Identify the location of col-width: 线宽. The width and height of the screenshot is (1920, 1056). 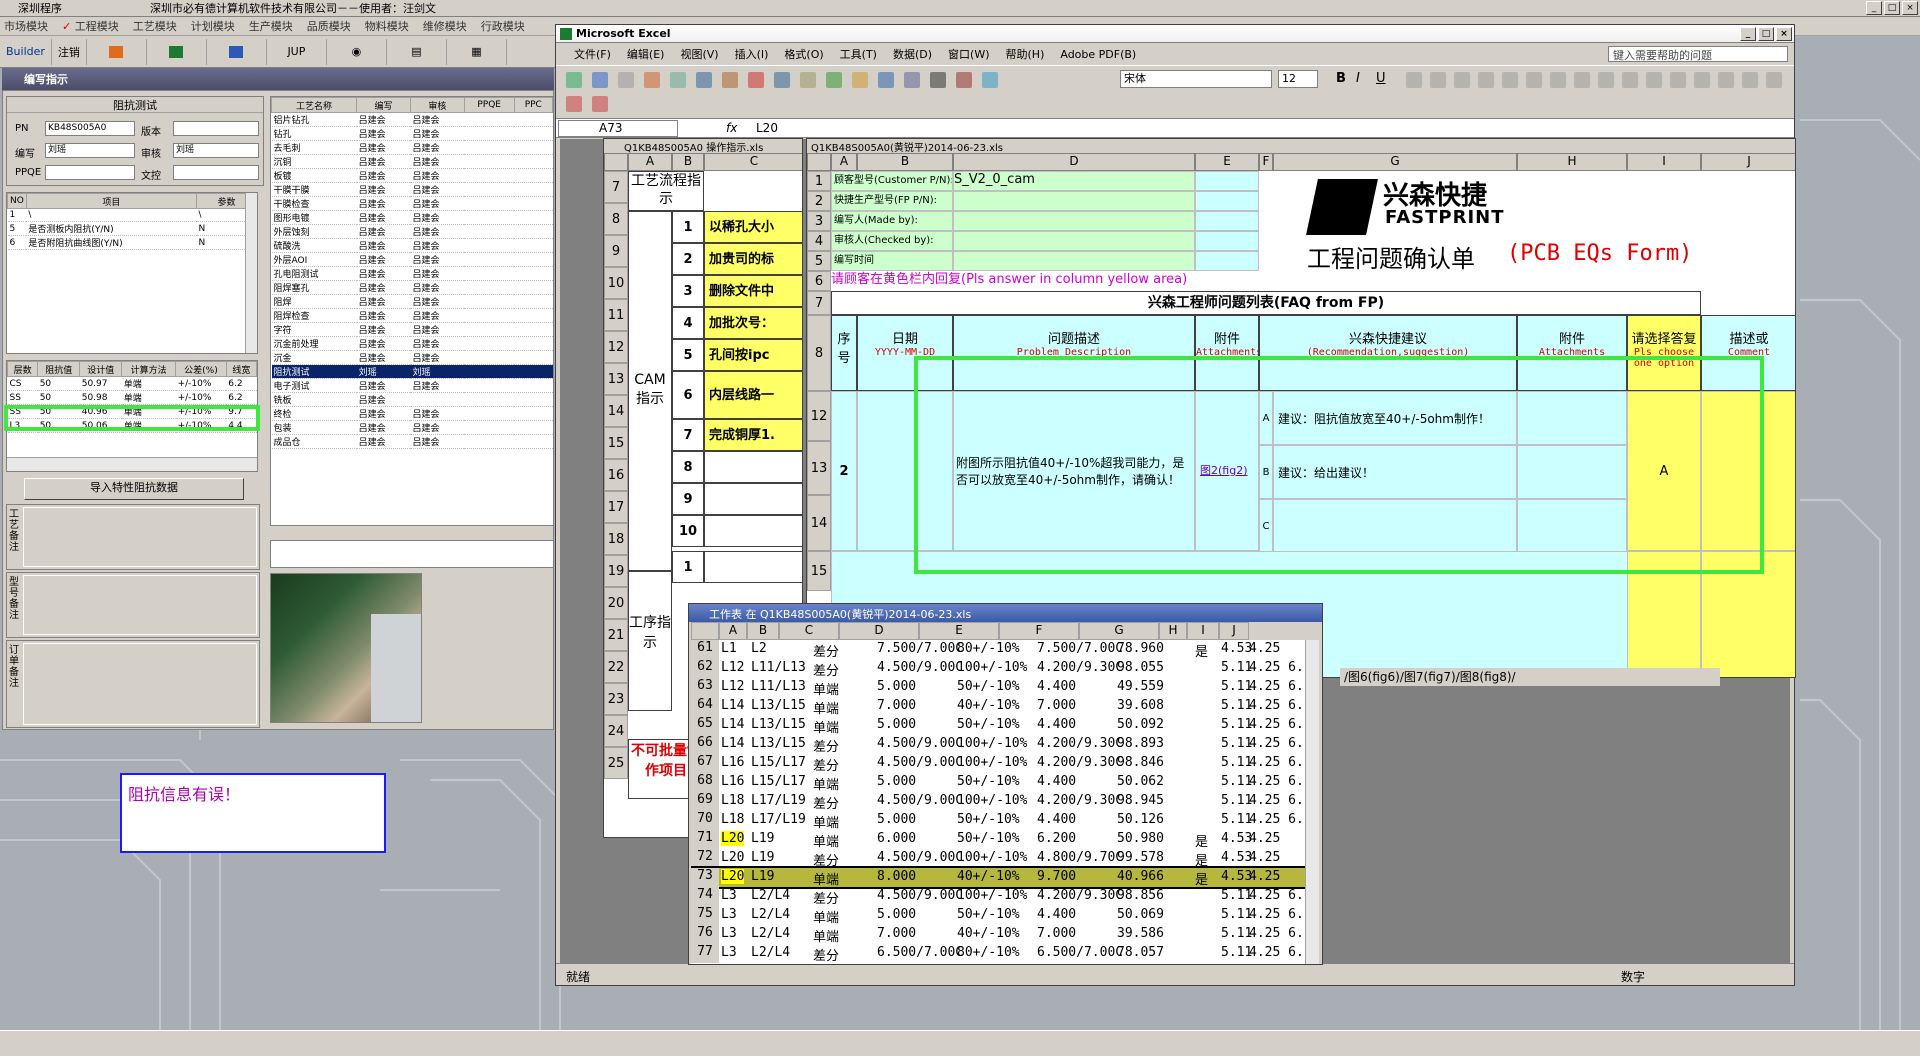
(241, 369).